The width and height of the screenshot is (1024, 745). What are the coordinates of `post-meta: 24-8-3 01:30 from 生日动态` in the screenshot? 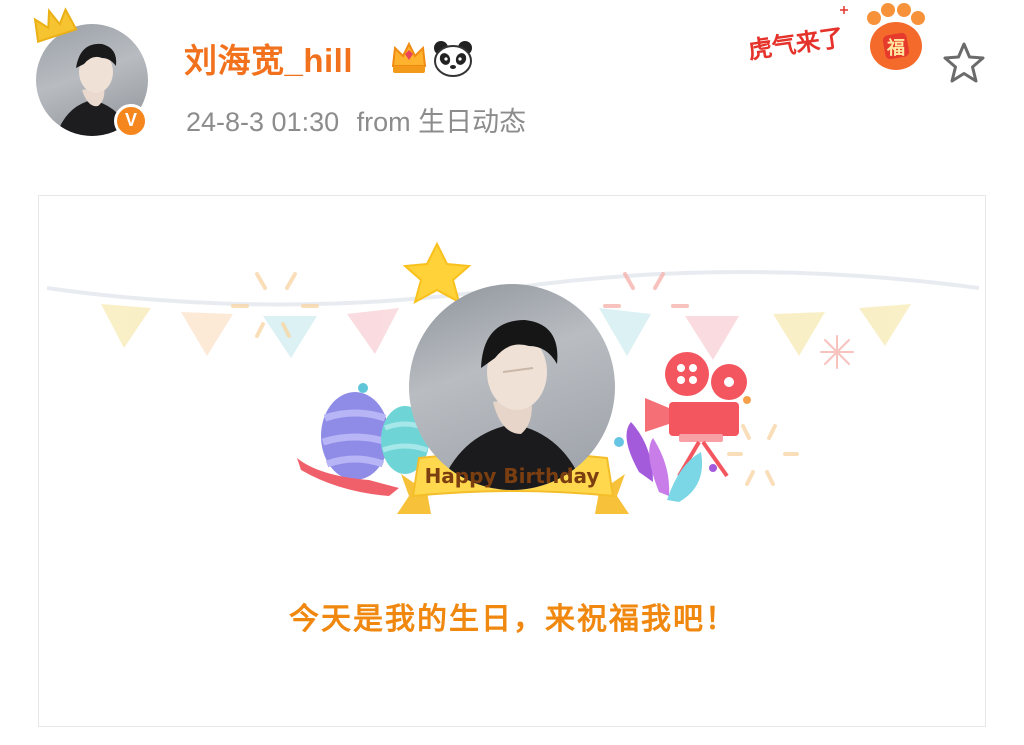 It's located at (356, 119).